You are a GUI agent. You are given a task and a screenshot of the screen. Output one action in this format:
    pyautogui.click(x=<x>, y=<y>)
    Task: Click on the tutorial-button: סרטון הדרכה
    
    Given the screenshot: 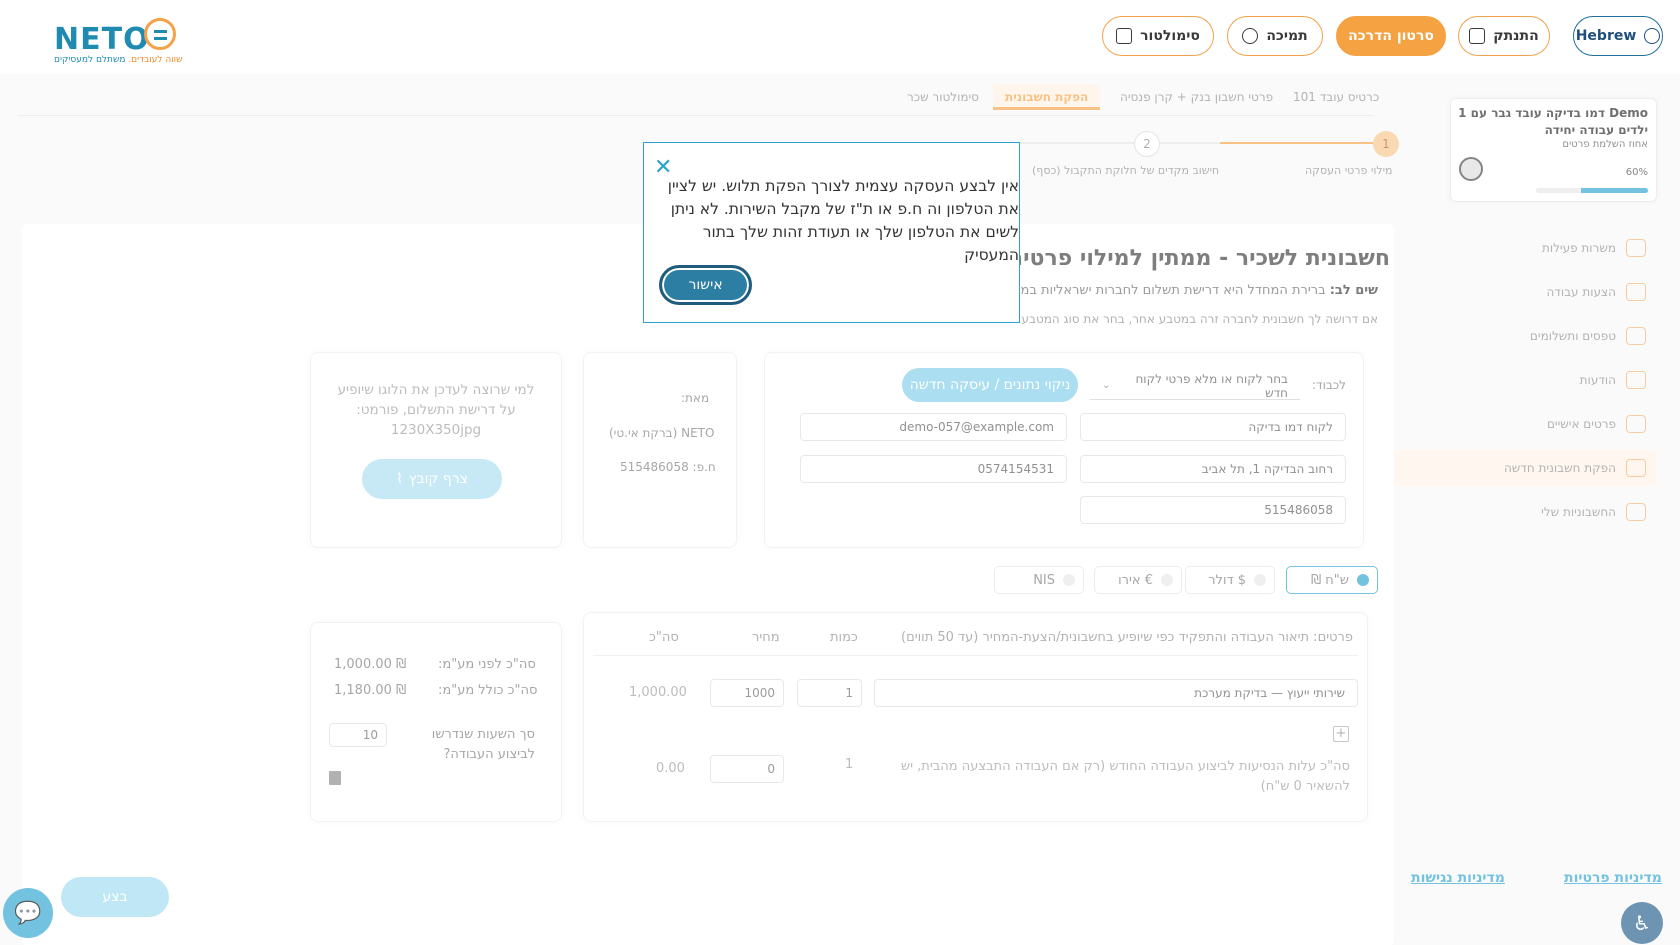 What is the action you would take?
    pyautogui.click(x=1391, y=36)
    